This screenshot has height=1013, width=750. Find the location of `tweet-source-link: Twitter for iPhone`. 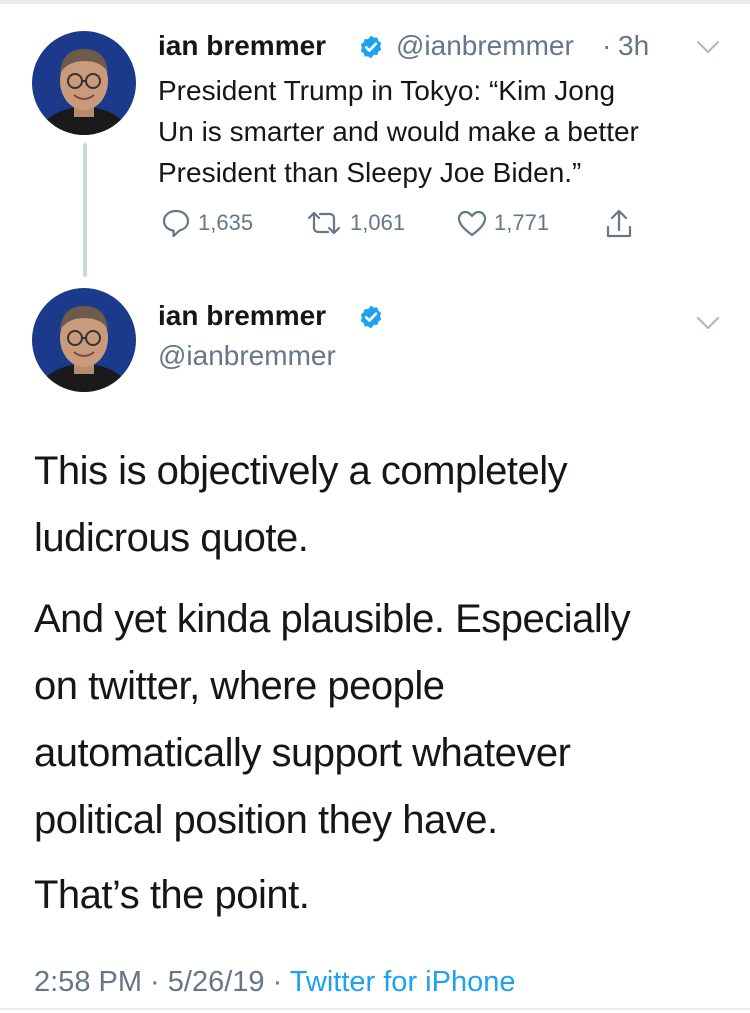

tweet-source-link: Twitter for iPhone is located at coordinates (403, 982).